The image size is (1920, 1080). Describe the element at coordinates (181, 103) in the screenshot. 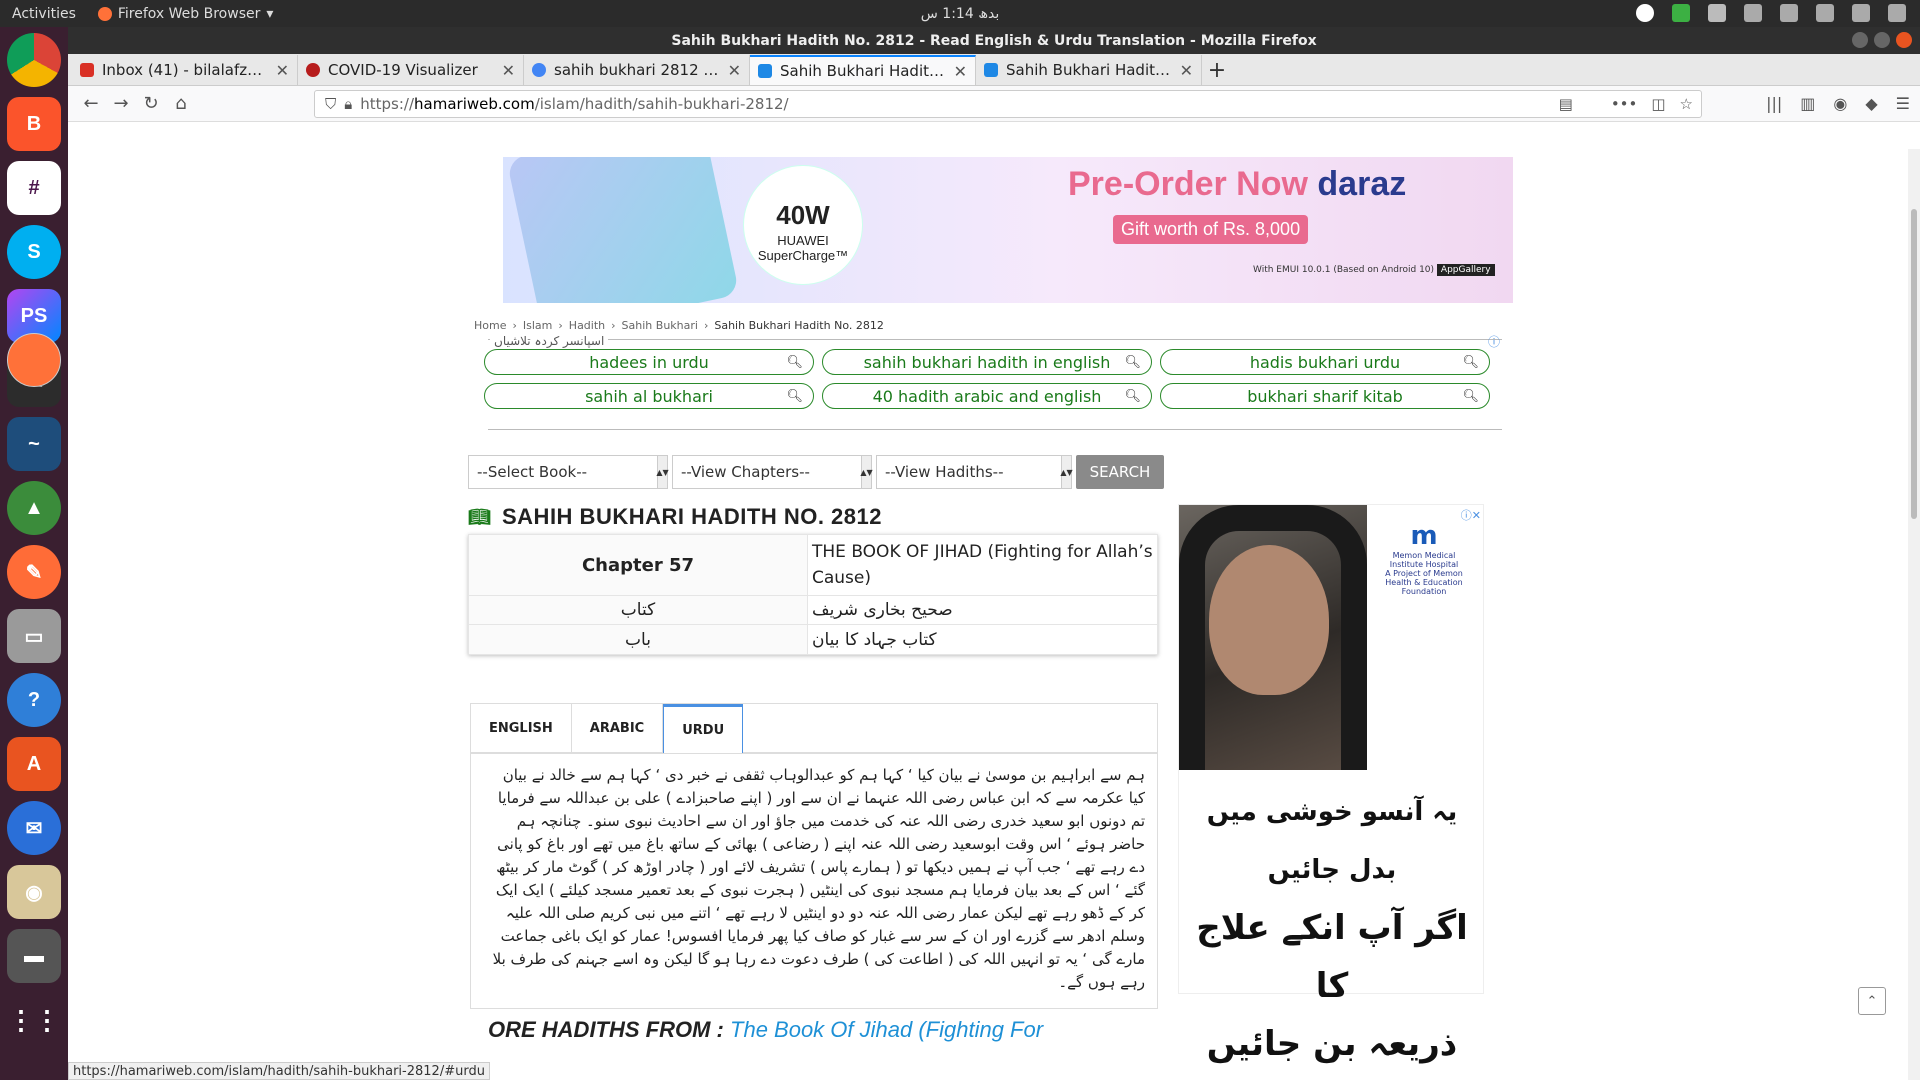

I see `home-icon: ⌂` at that location.